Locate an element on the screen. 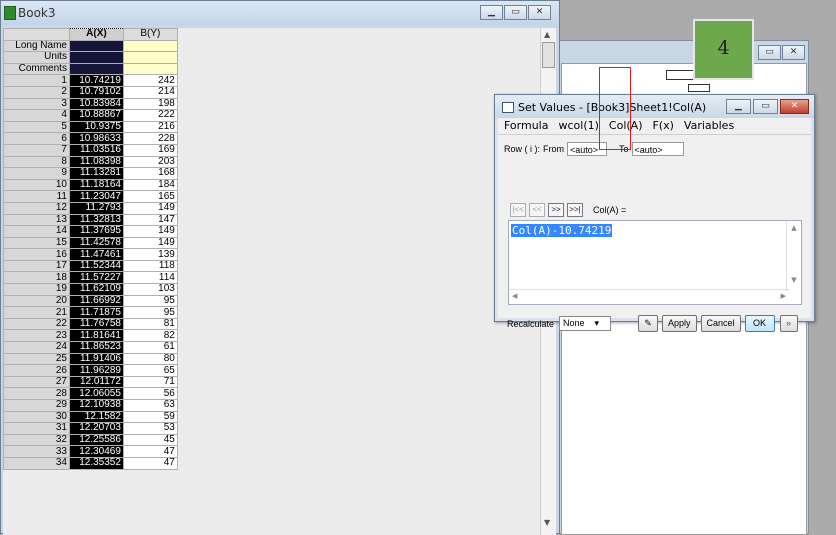 The width and height of the screenshot is (836, 535). row-number: 29 is located at coordinates (36, 405).